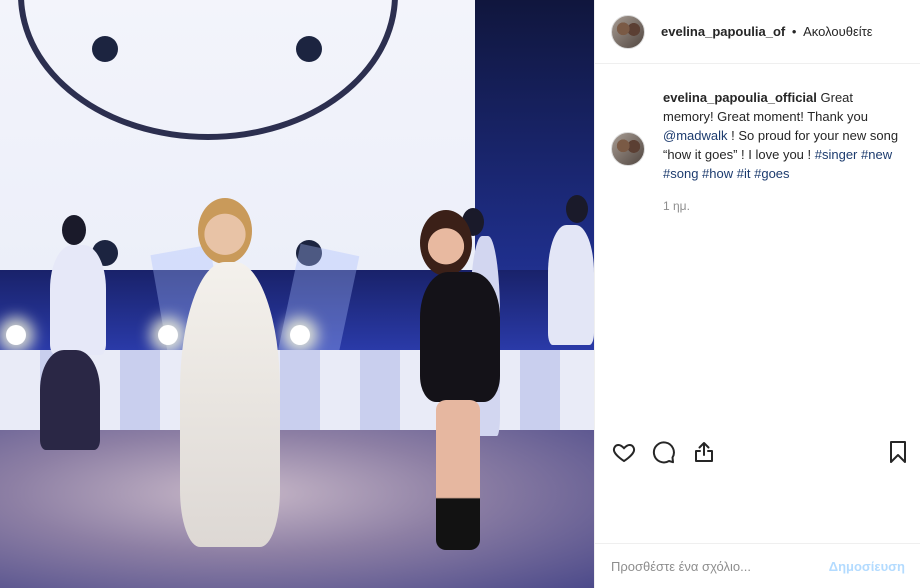  What do you see at coordinates (898, 452) in the screenshot?
I see `bookmark-icon` at bounding box center [898, 452].